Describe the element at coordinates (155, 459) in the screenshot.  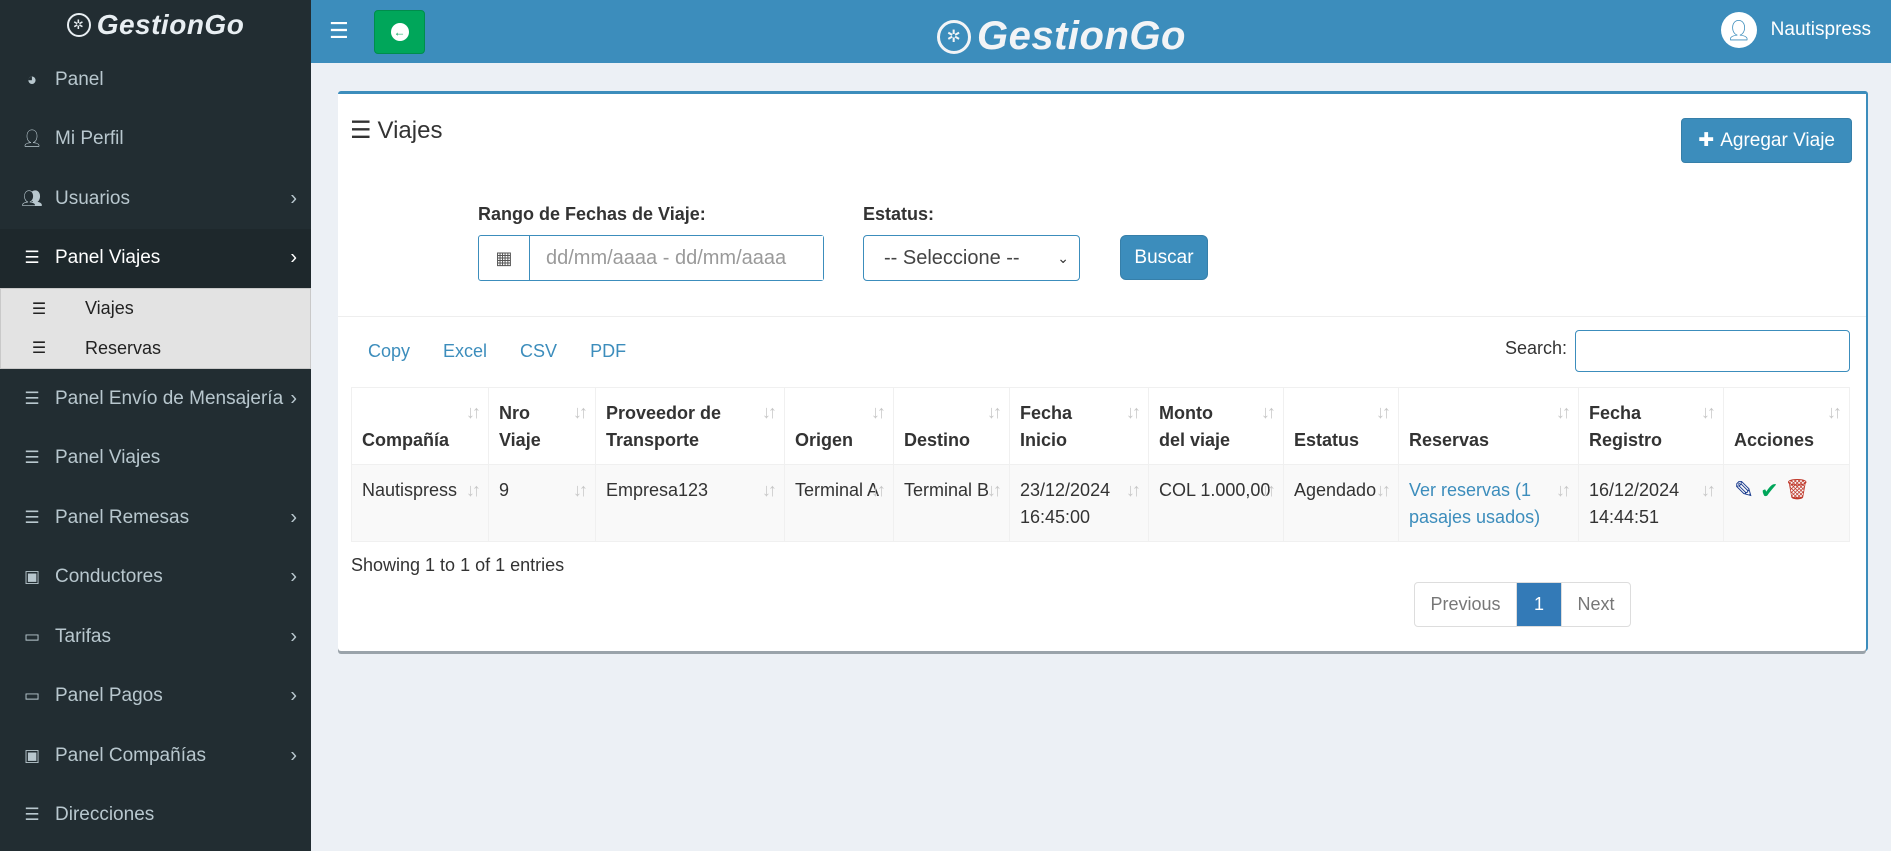
I see `sidebar-item-panel-viajes-2: ☰ Panel Viajes` at that location.